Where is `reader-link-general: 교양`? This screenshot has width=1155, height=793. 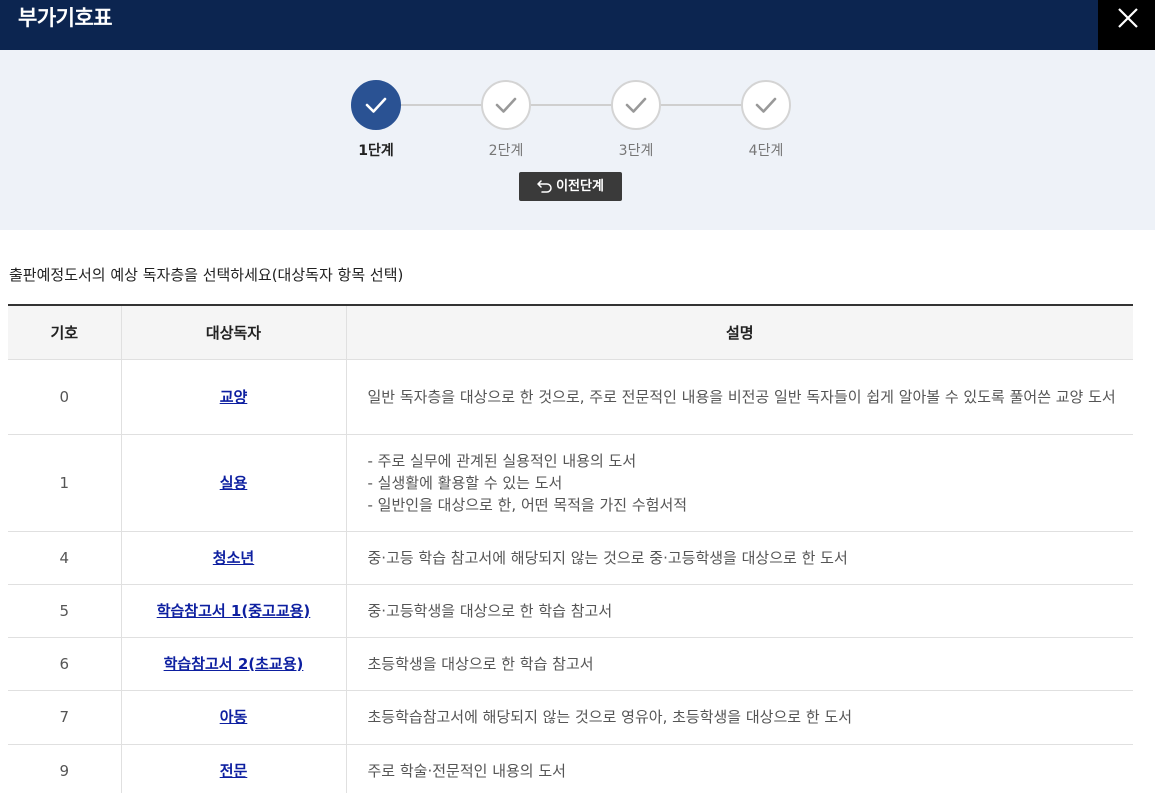
reader-link-general: 교양 is located at coordinates (234, 397).